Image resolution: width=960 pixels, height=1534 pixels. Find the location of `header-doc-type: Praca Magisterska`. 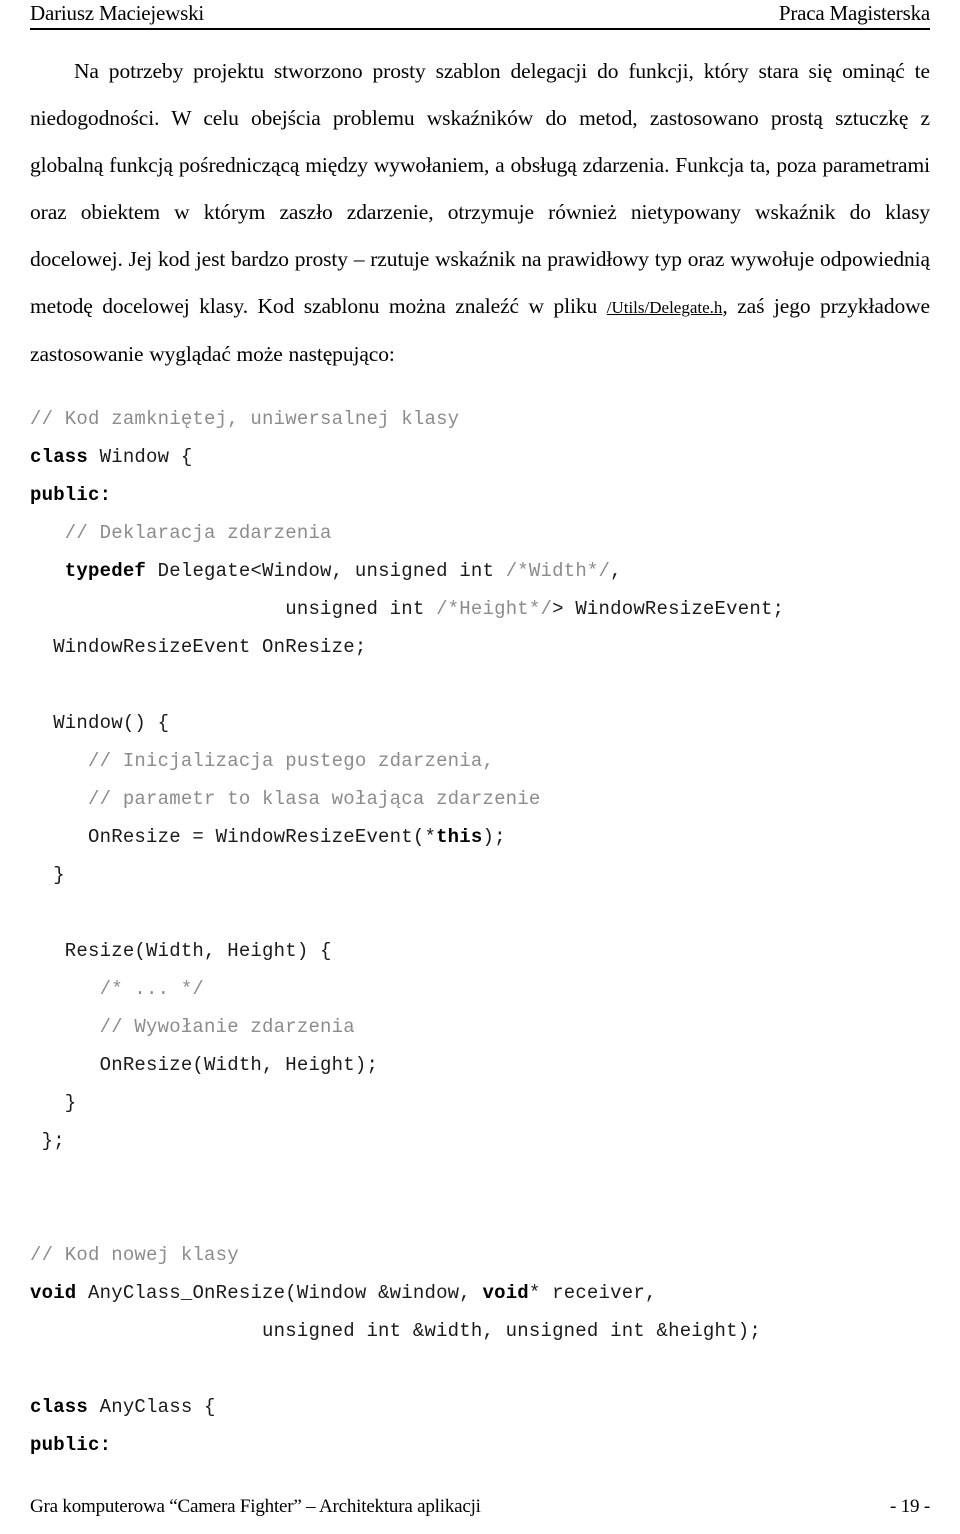

header-doc-type: Praca Magisterska is located at coordinates (854, 13).